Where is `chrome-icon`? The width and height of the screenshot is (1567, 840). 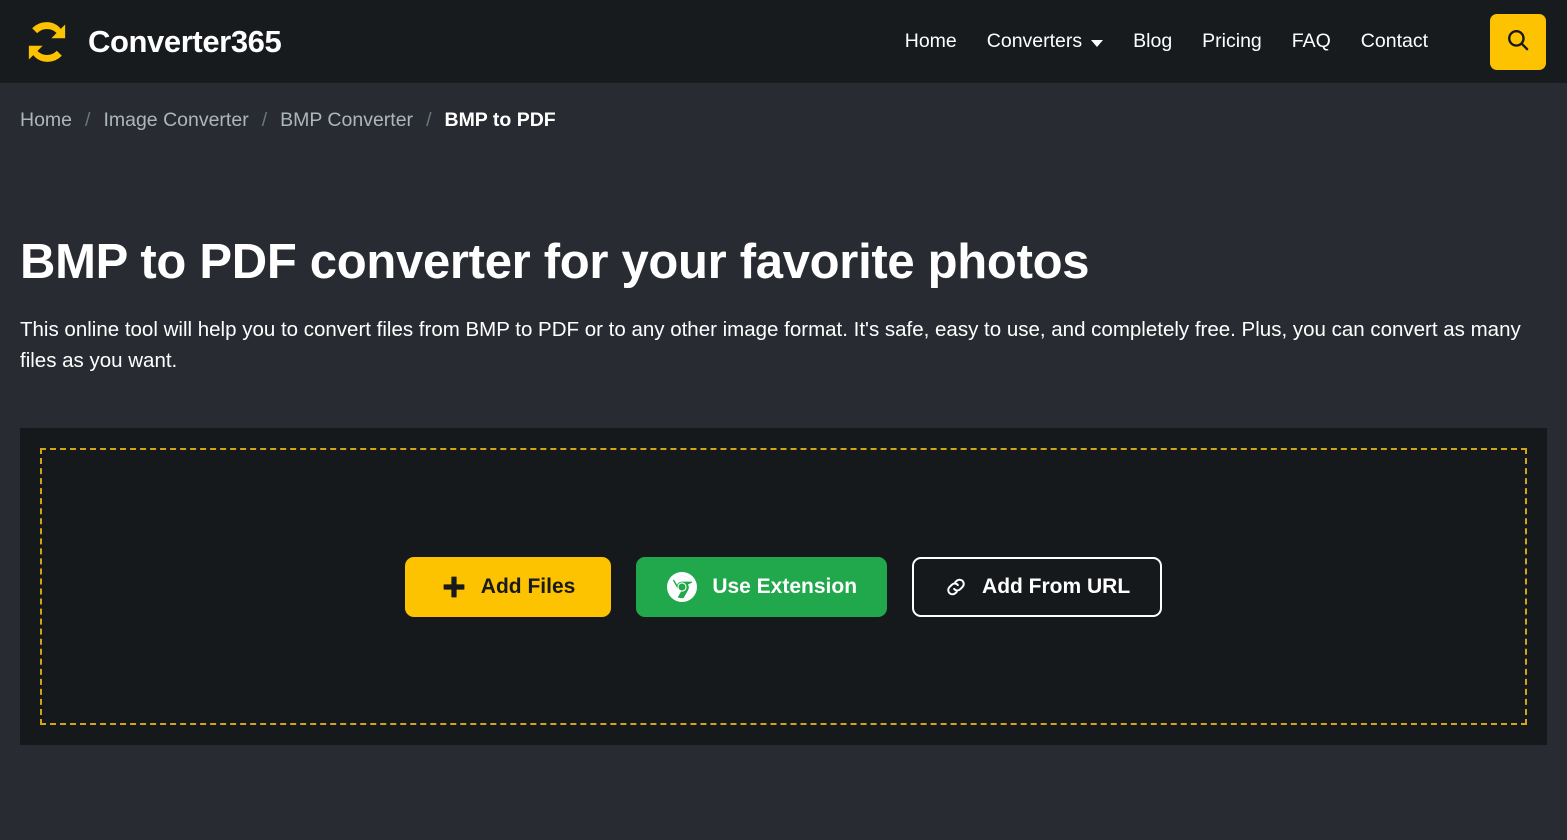 chrome-icon is located at coordinates (682, 587).